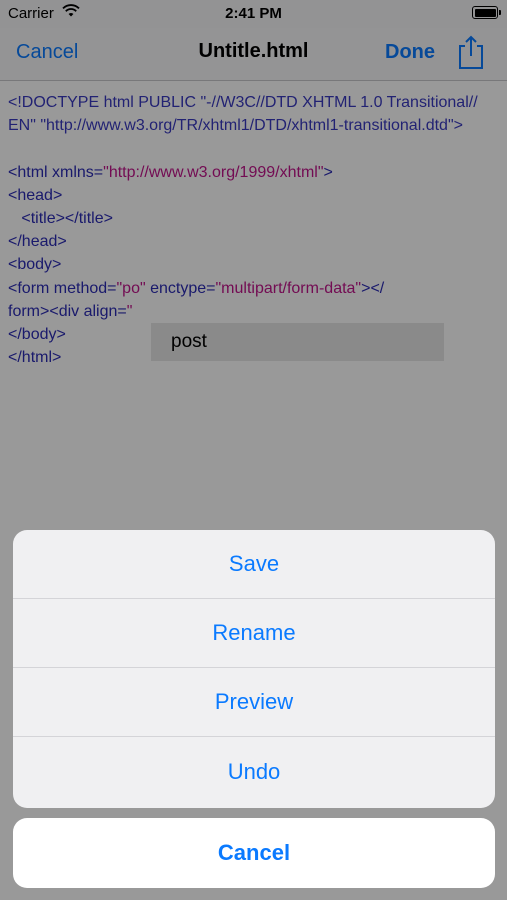 The image size is (507, 900). What do you see at coordinates (254, 633) in the screenshot?
I see `action-rename: Rename` at bounding box center [254, 633].